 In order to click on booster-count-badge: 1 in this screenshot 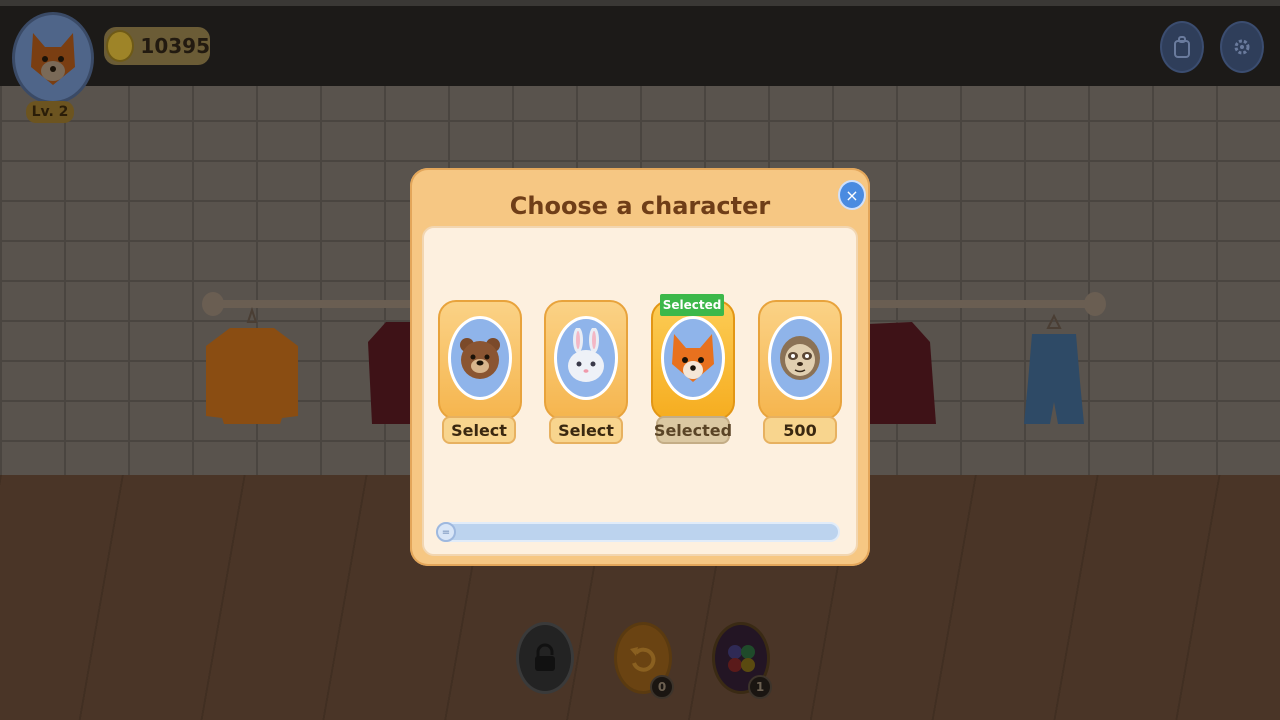, I will do `click(760, 687)`.